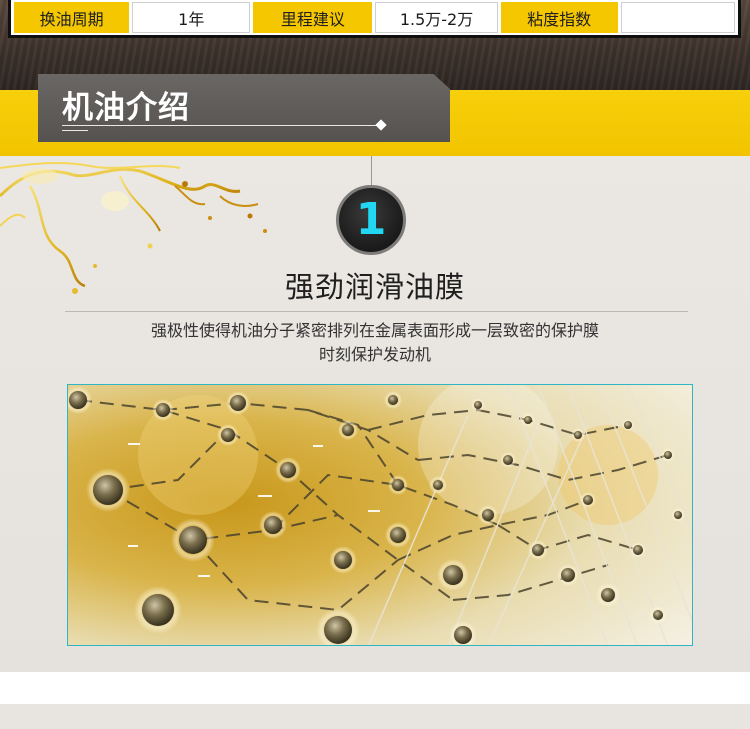 The height and width of the screenshot is (729, 750). Describe the element at coordinates (375, 716) in the screenshot. I see `next-section-strip` at that location.